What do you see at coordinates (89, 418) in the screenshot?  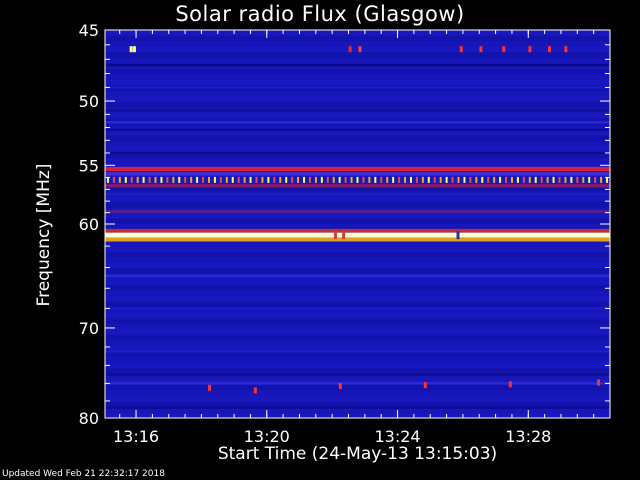 I see `y-tick-label: 80` at bounding box center [89, 418].